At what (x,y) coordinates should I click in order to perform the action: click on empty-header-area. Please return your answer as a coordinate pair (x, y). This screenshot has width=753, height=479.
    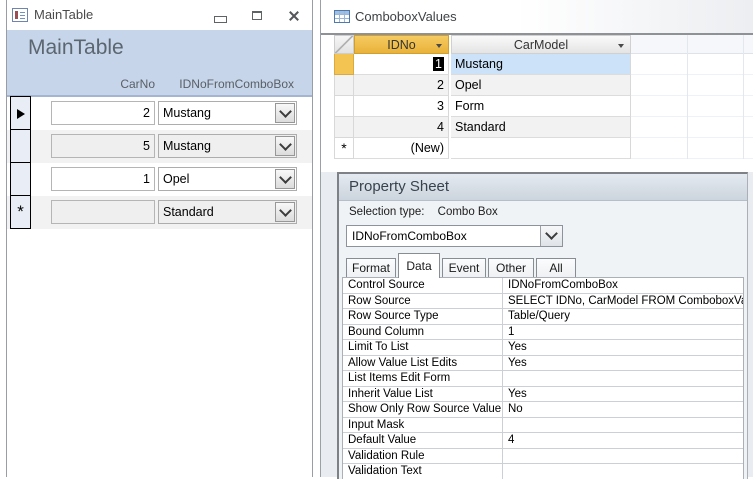
    Looking at the image, I should click on (692, 44).